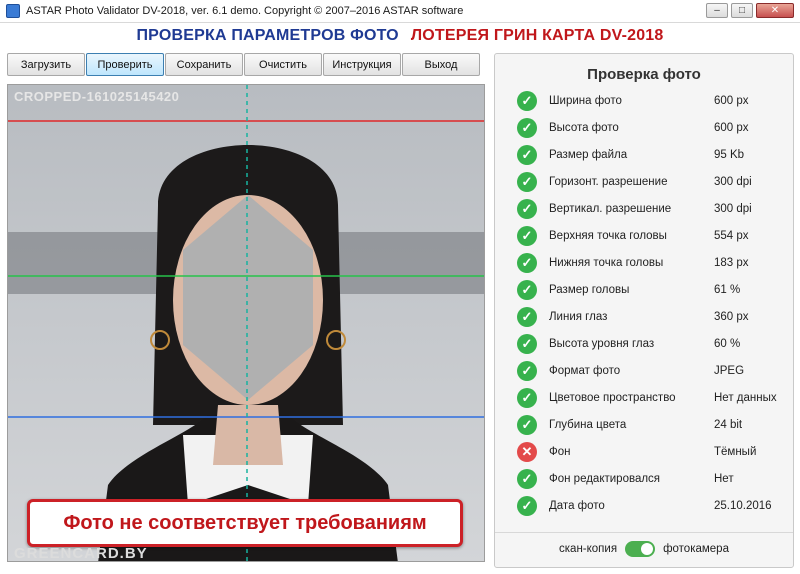 The image size is (800, 574). I want to click on toggle-left-label: скан-копия, so click(588, 549).